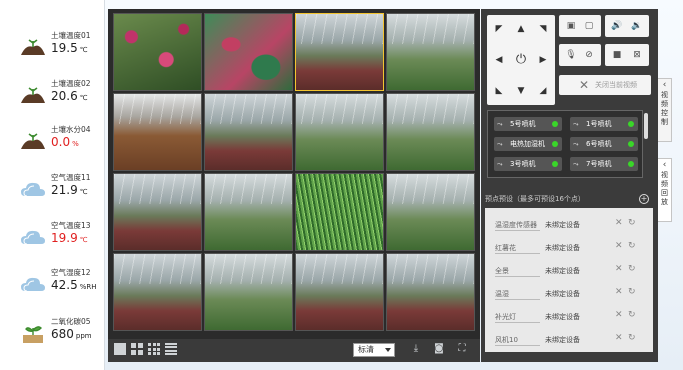 This screenshot has width=683, height=370. What do you see at coordinates (71, 177) in the screenshot?
I see `sensor-label: 空气温度11` at bounding box center [71, 177].